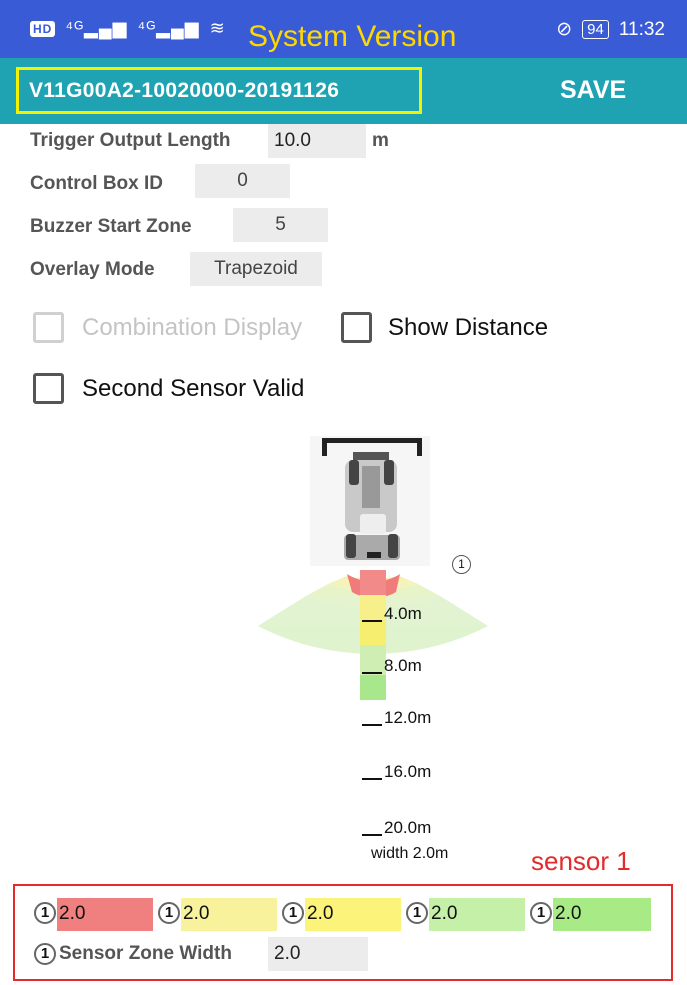 The width and height of the screenshot is (687, 985). What do you see at coordinates (403, 613) in the screenshot?
I see `tick-label-4m: 4.0m` at bounding box center [403, 613].